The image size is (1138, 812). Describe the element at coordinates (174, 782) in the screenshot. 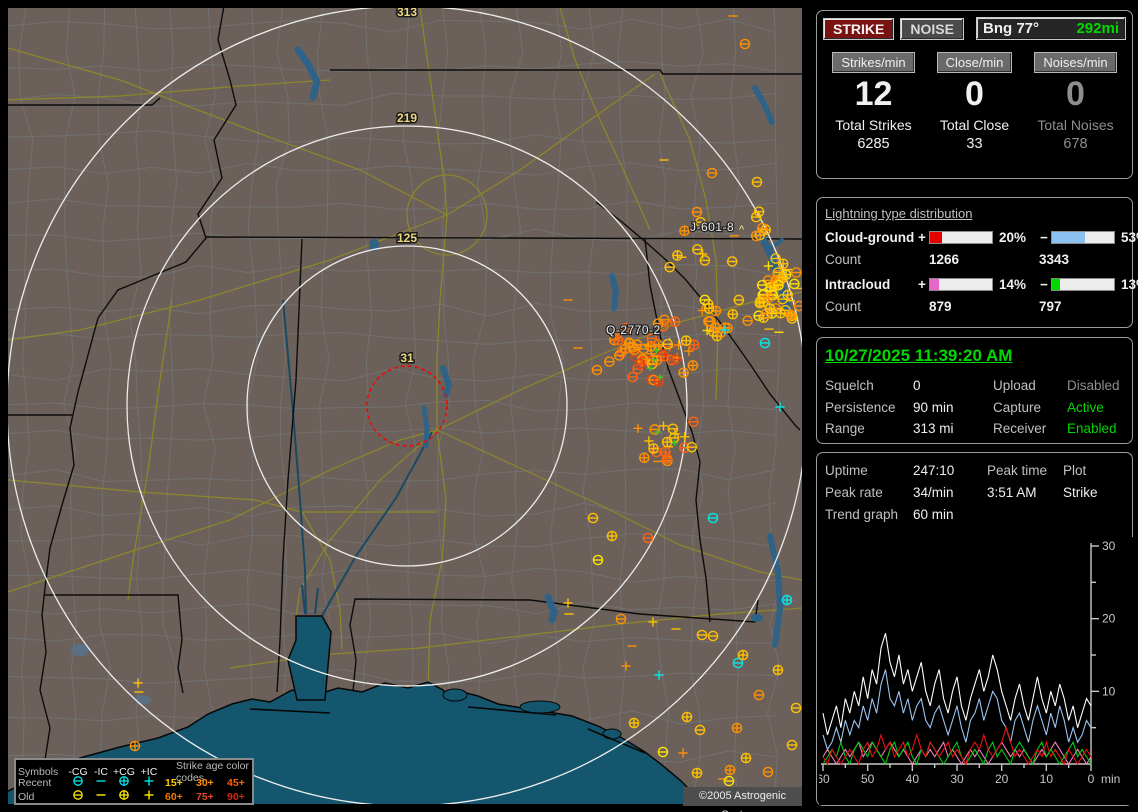

I see `age-code: 15+` at that location.